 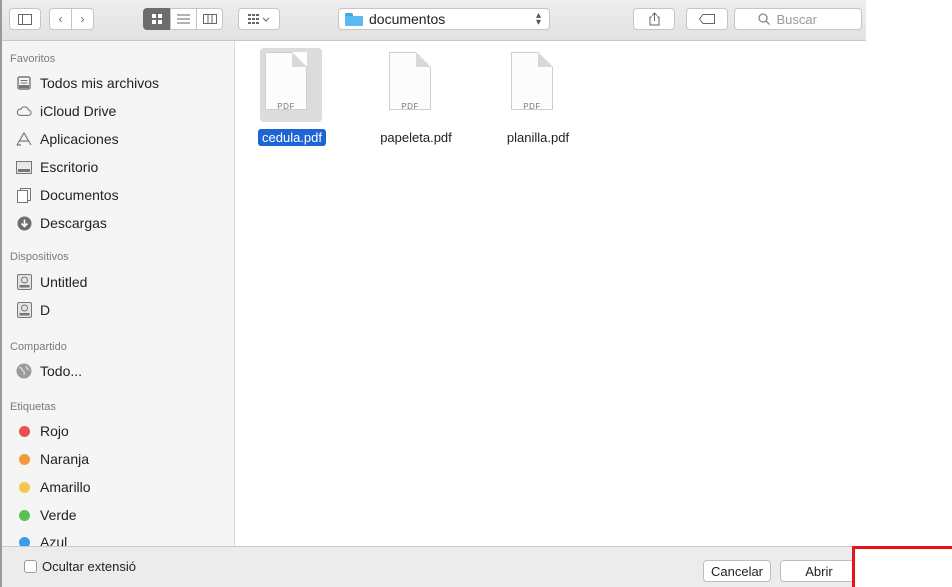 I want to click on file-name: cedula.pdf, so click(x=292, y=137).